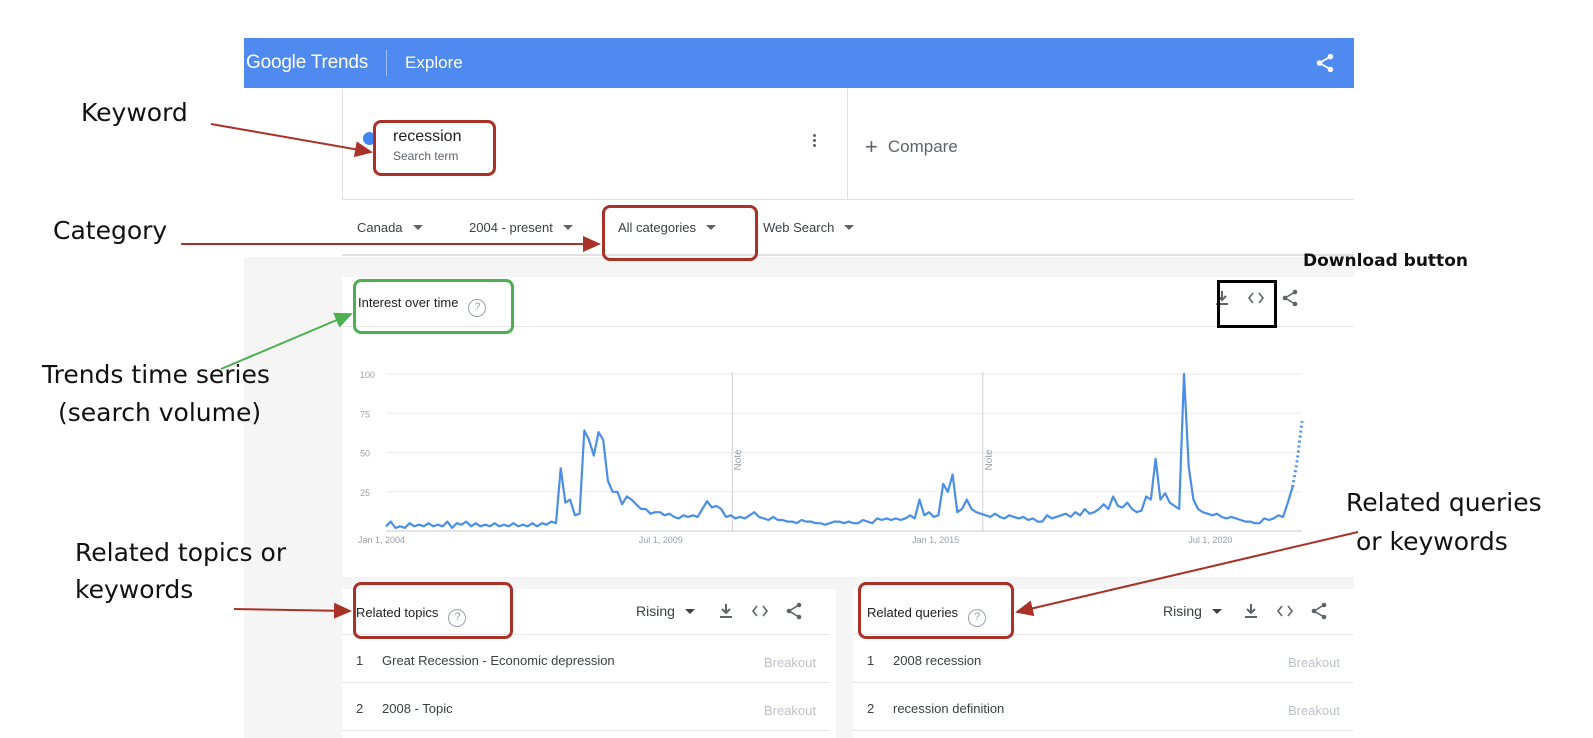  What do you see at coordinates (948, 708) in the screenshot?
I see `row-label: recession definition` at bounding box center [948, 708].